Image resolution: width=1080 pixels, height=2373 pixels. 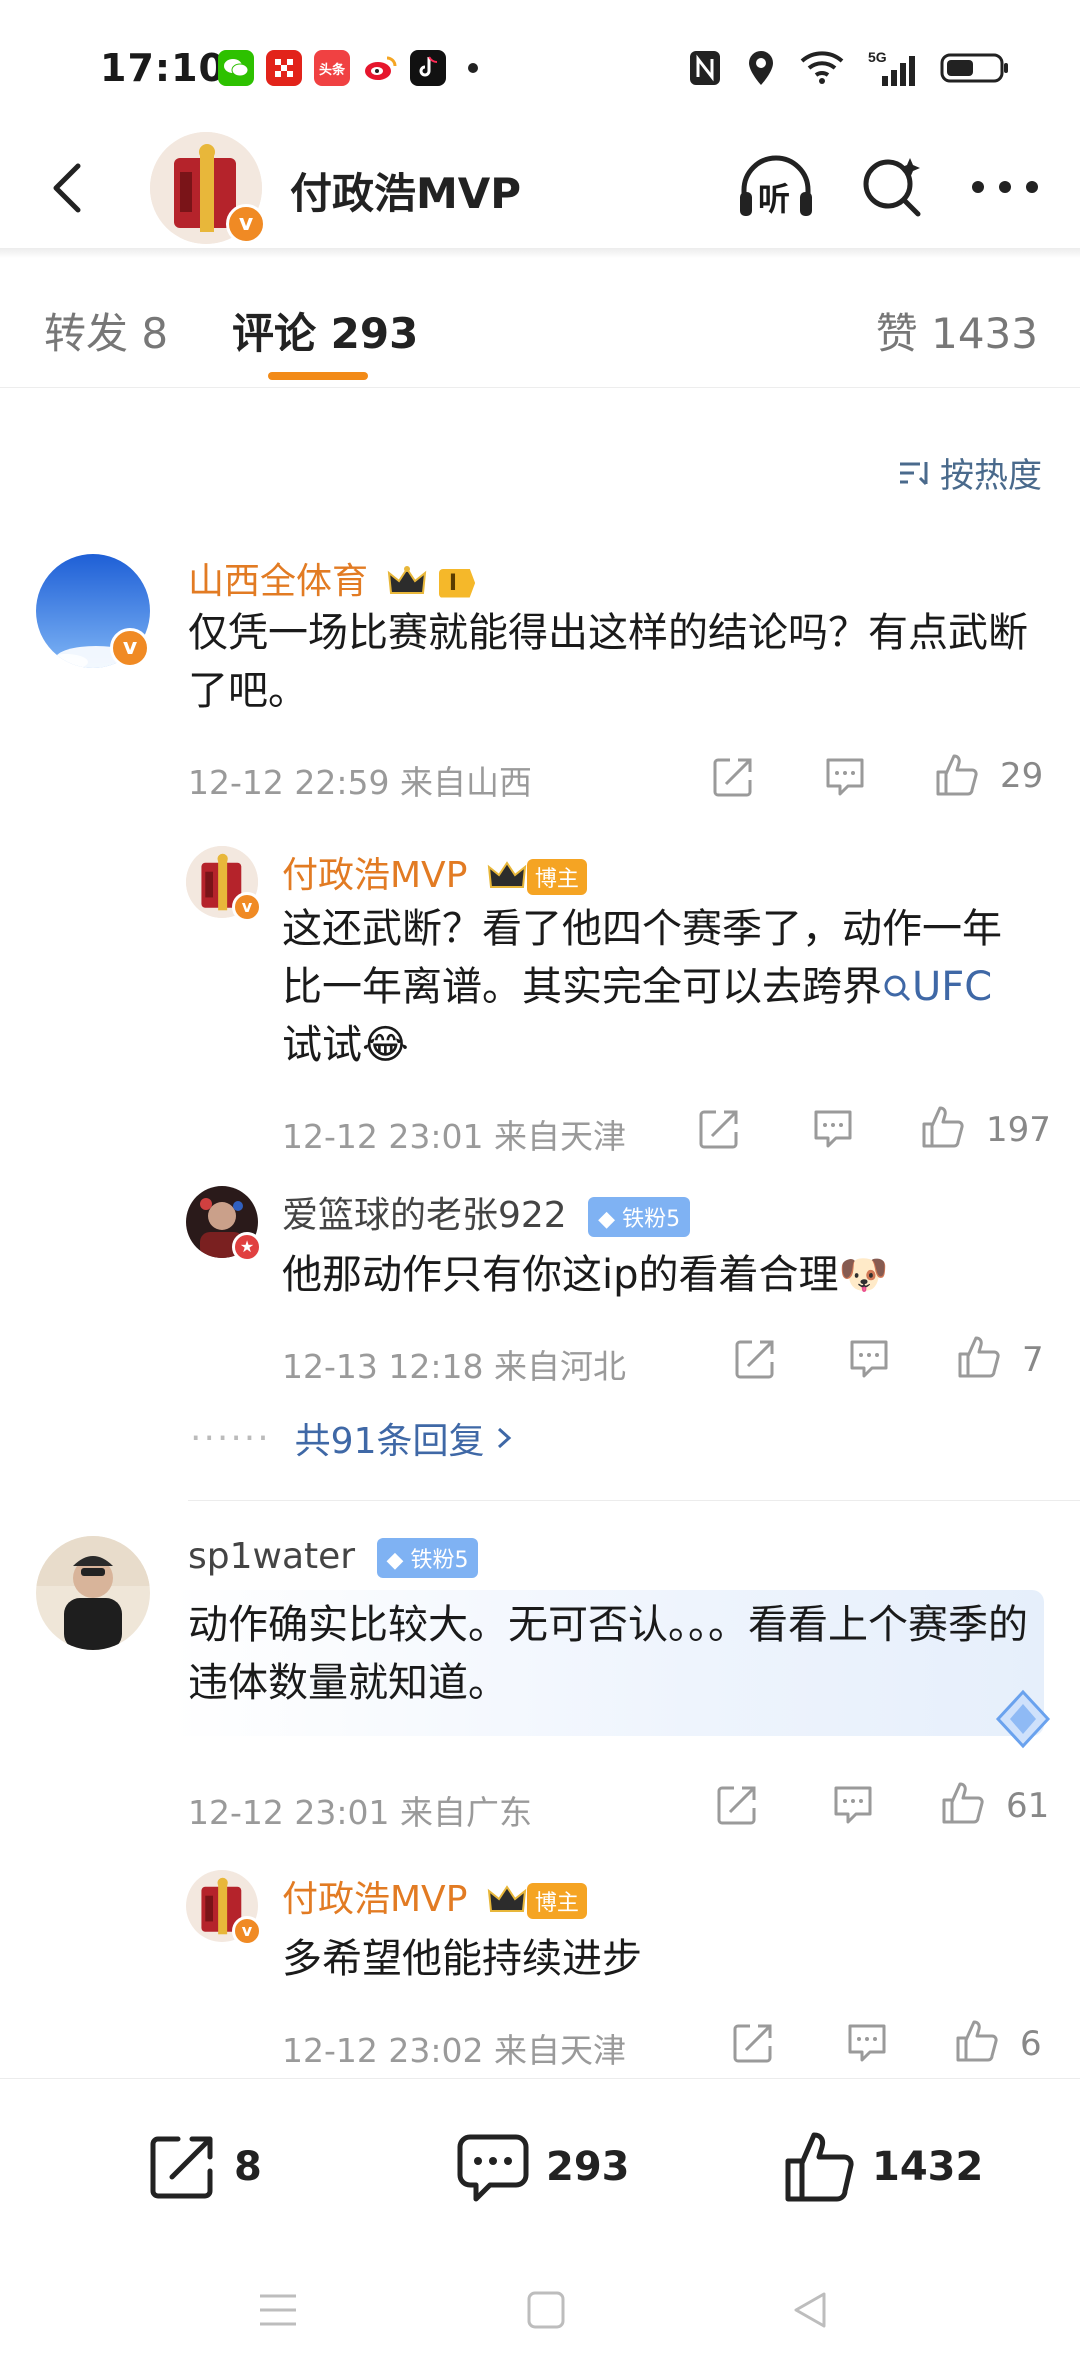 I want to click on like-count: 7, so click(x=1033, y=1360).